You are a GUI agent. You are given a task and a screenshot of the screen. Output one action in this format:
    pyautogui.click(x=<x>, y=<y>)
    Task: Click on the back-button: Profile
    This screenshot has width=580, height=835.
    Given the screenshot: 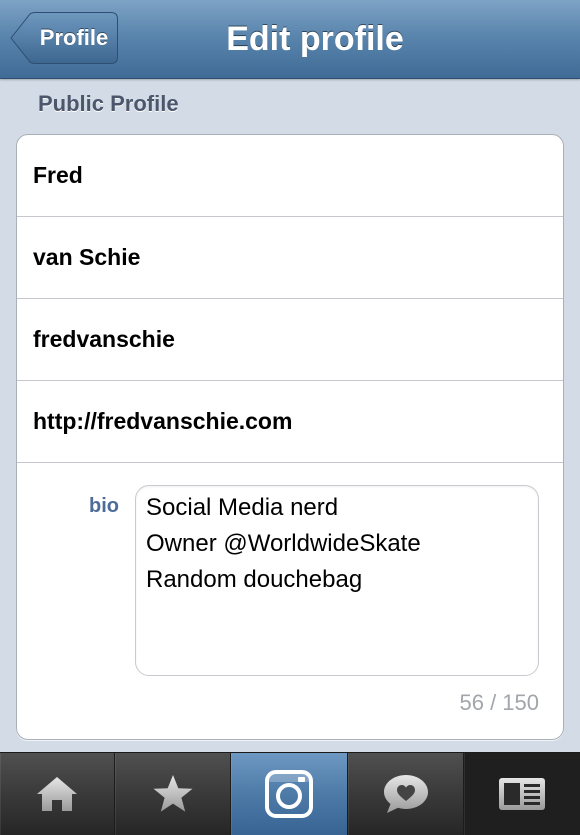 What is the action you would take?
    pyautogui.click(x=64, y=38)
    